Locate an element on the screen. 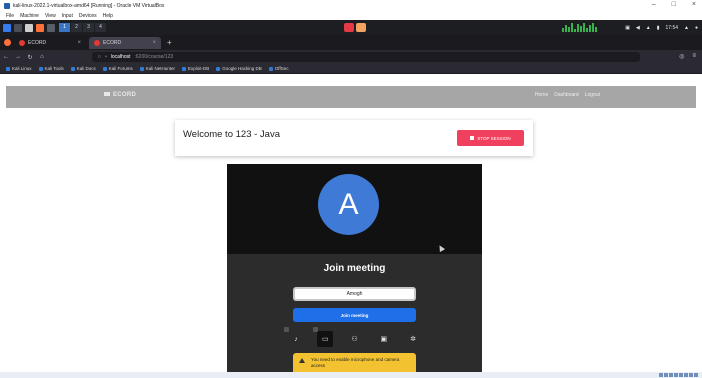 Image resolution: width=702 pixels, height=378 pixels. network-icon is located at coordinates (676, 375).